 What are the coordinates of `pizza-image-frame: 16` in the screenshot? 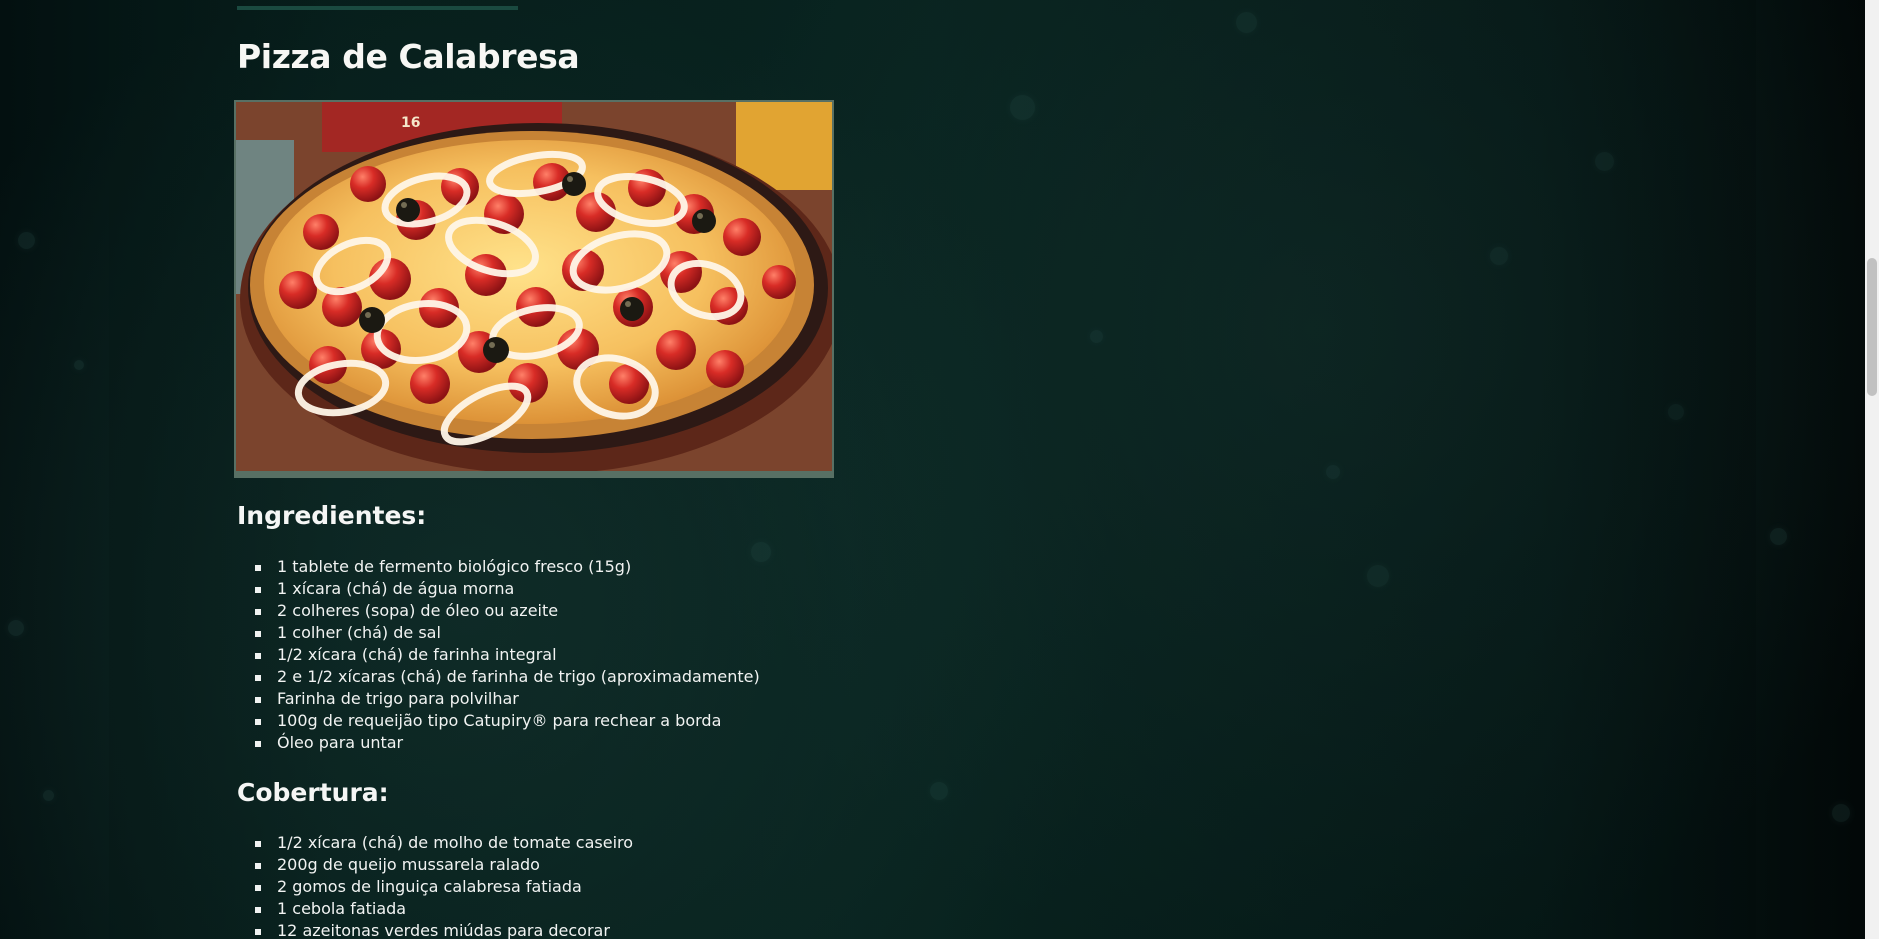 It's located at (534, 289).